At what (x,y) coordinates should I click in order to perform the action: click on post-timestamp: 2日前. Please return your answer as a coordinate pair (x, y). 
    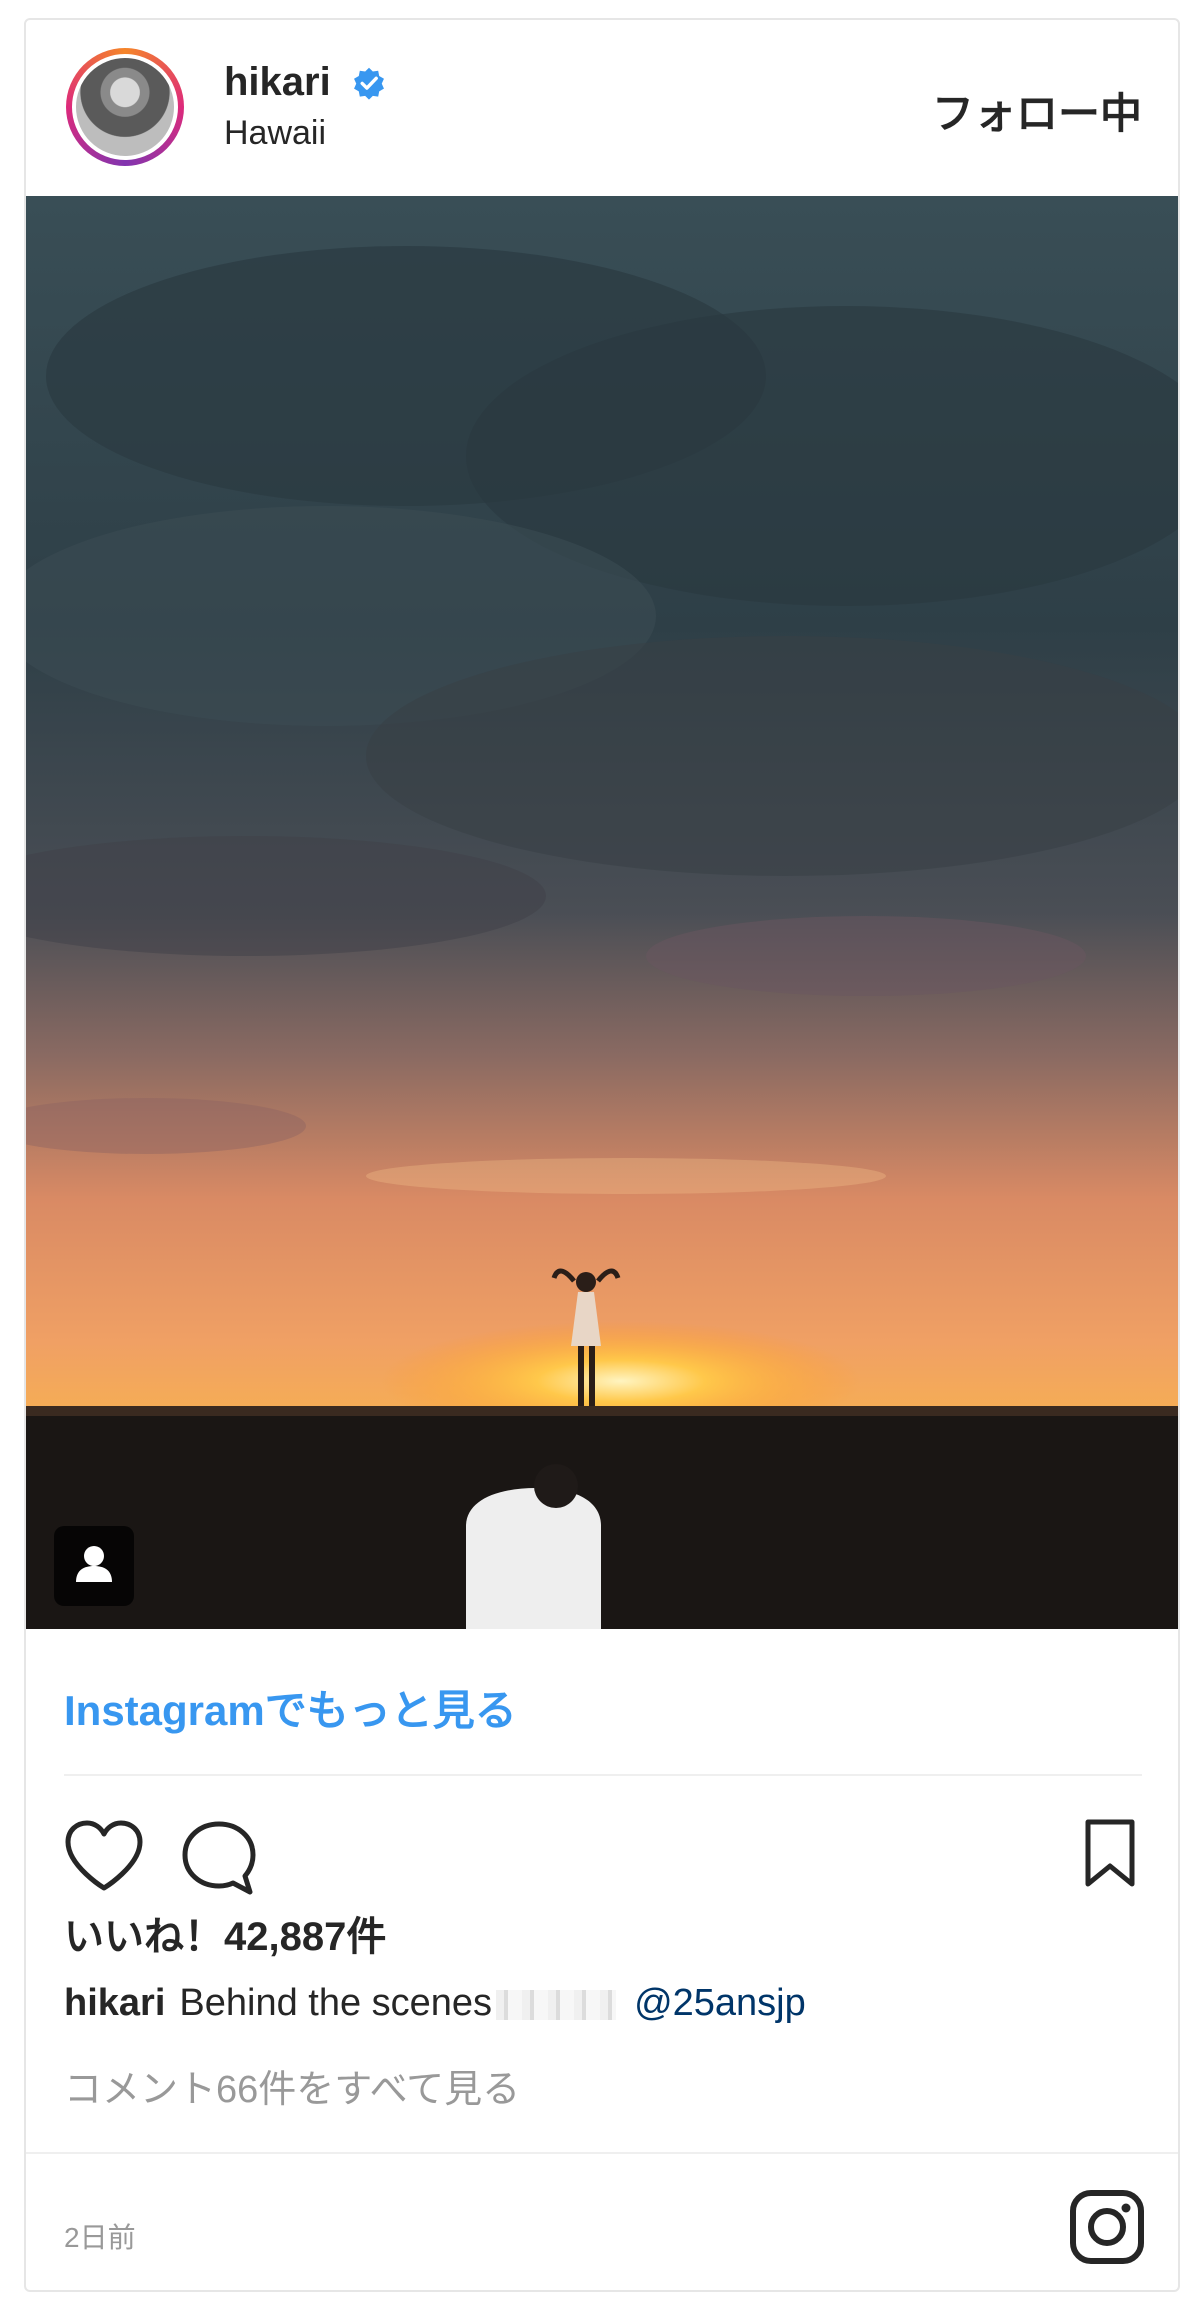
    Looking at the image, I should click on (100, 2237).